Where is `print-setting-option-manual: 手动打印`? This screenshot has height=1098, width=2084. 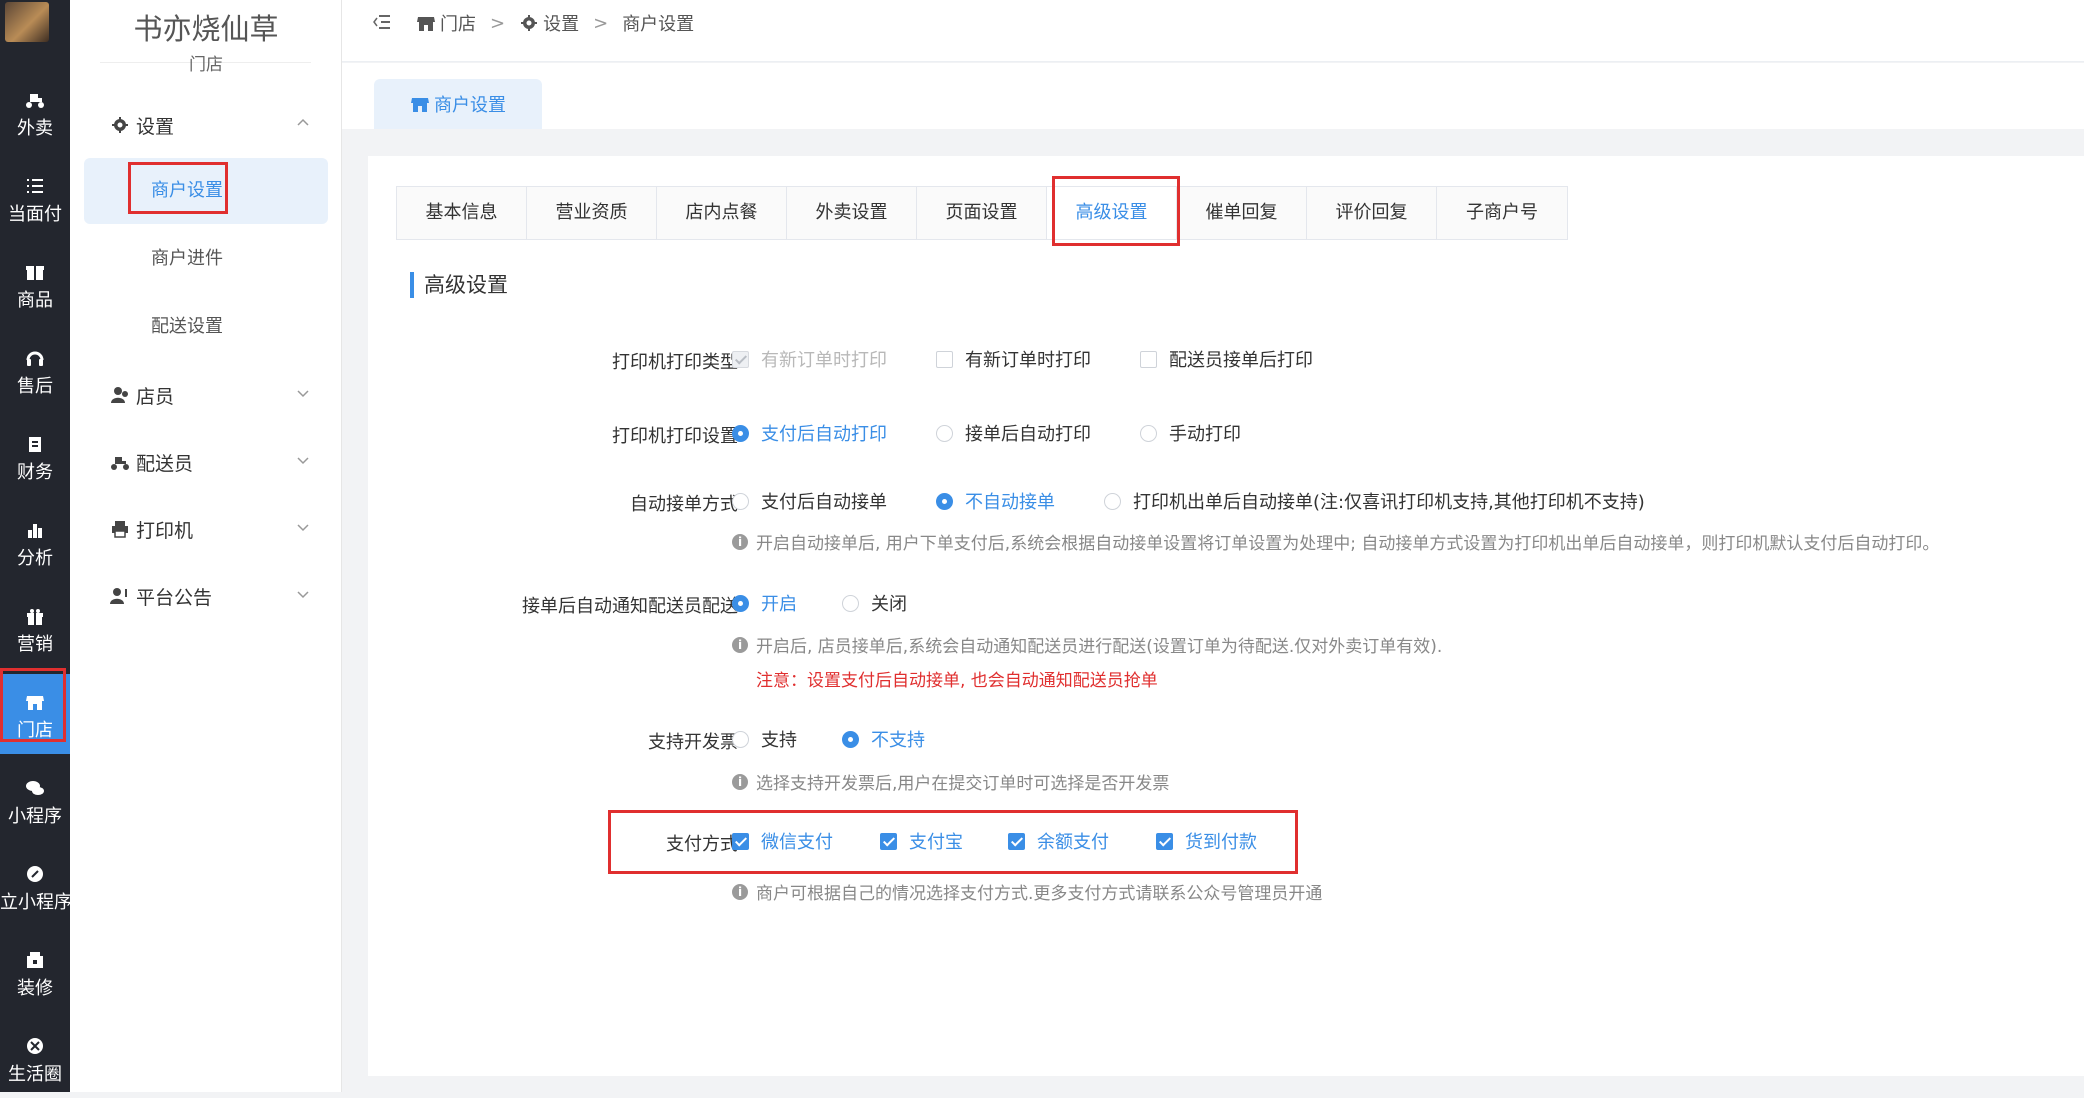 print-setting-option-manual: 手动打印 is located at coordinates (1190, 433).